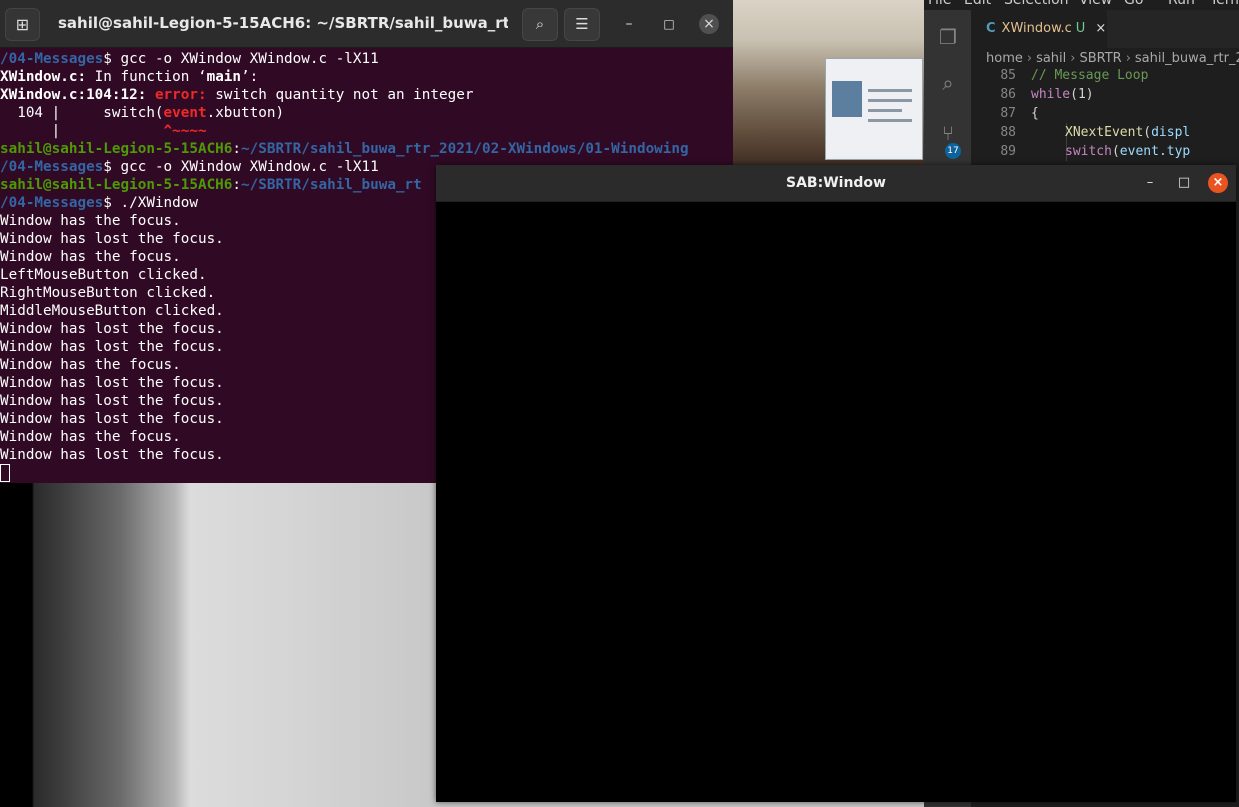 This screenshot has height=807, width=1239. I want to click on explorer-icon: ❐, so click(948, 37).